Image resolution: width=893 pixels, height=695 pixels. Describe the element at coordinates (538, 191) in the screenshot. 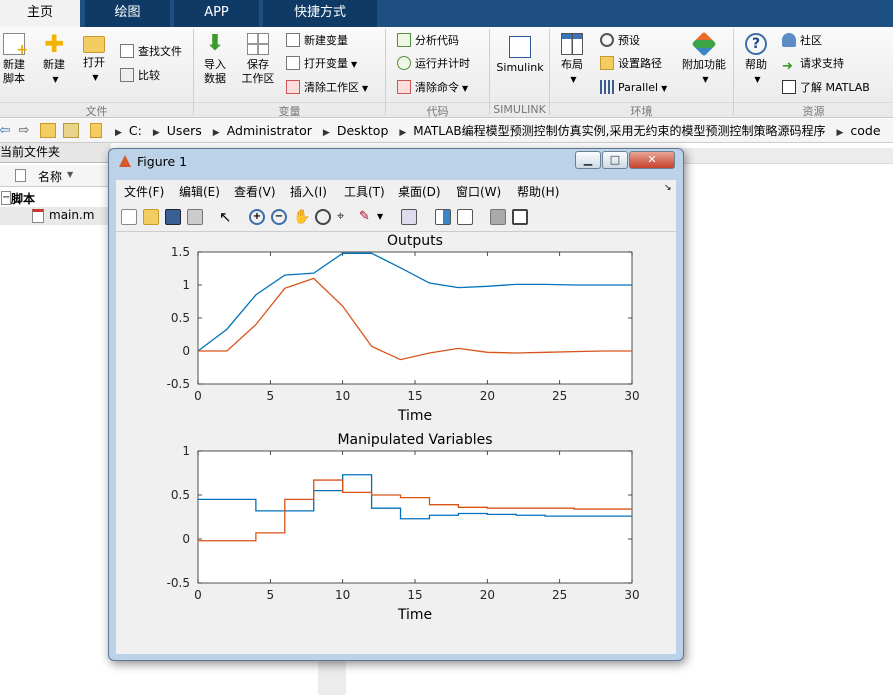

I see `menu-help: 帮助(H)` at that location.